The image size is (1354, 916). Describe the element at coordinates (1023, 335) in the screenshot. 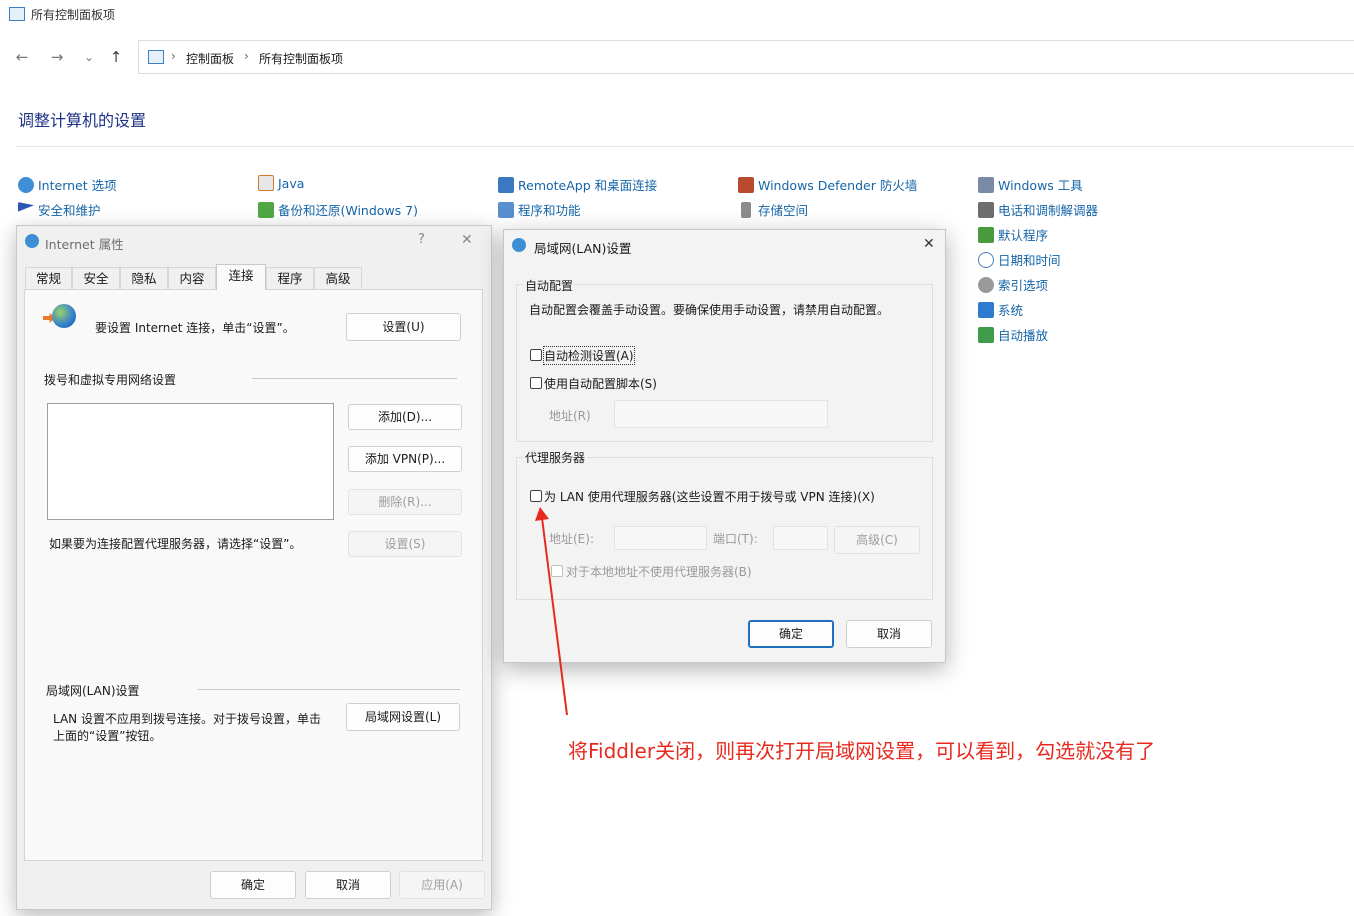

I see `cp-item-label: 自动播放` at that location.